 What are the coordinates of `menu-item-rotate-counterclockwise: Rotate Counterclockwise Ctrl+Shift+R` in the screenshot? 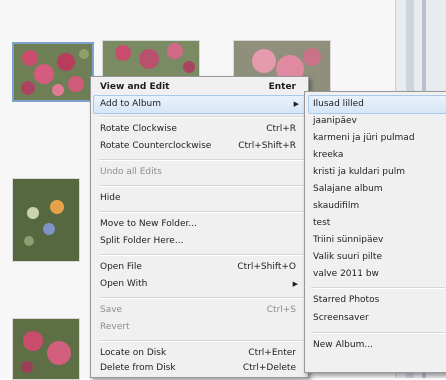 It's located at (202, 146).